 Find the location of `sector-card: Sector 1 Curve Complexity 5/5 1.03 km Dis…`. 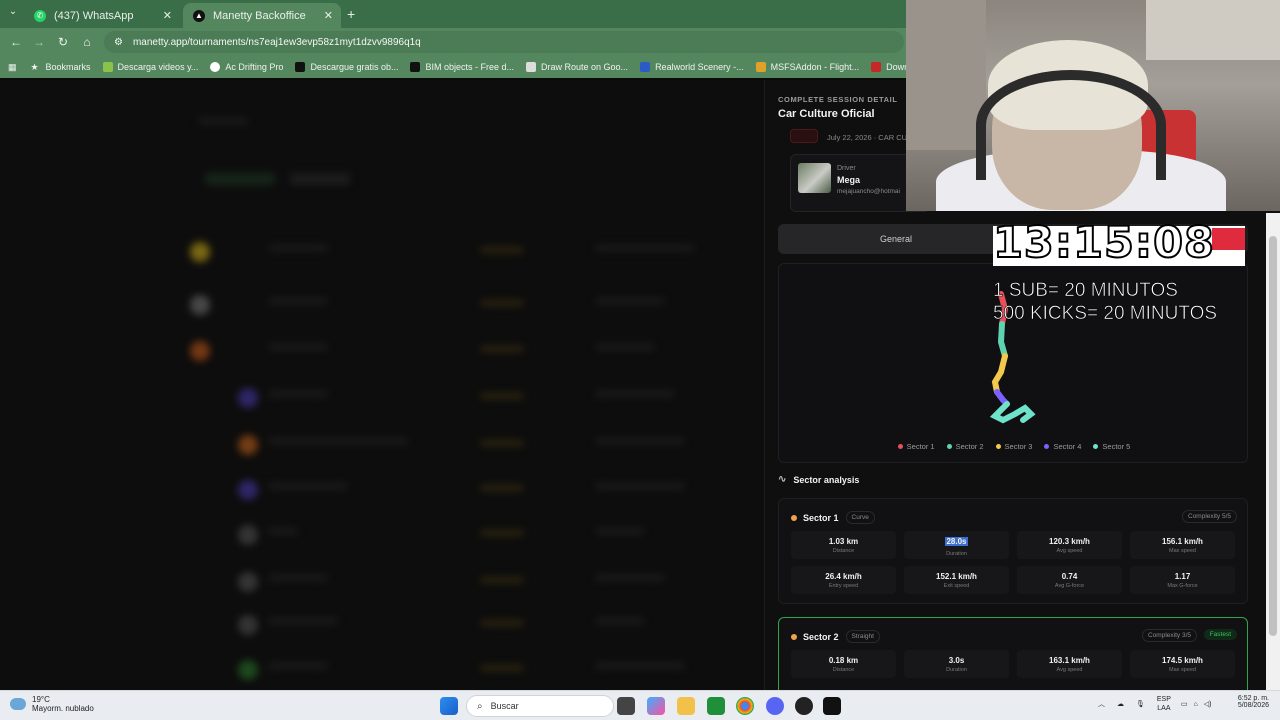

sector-card: Sector 1 Curve Complexity 5/5 1.03 km Dis… is located at coordinates (1013, 551).